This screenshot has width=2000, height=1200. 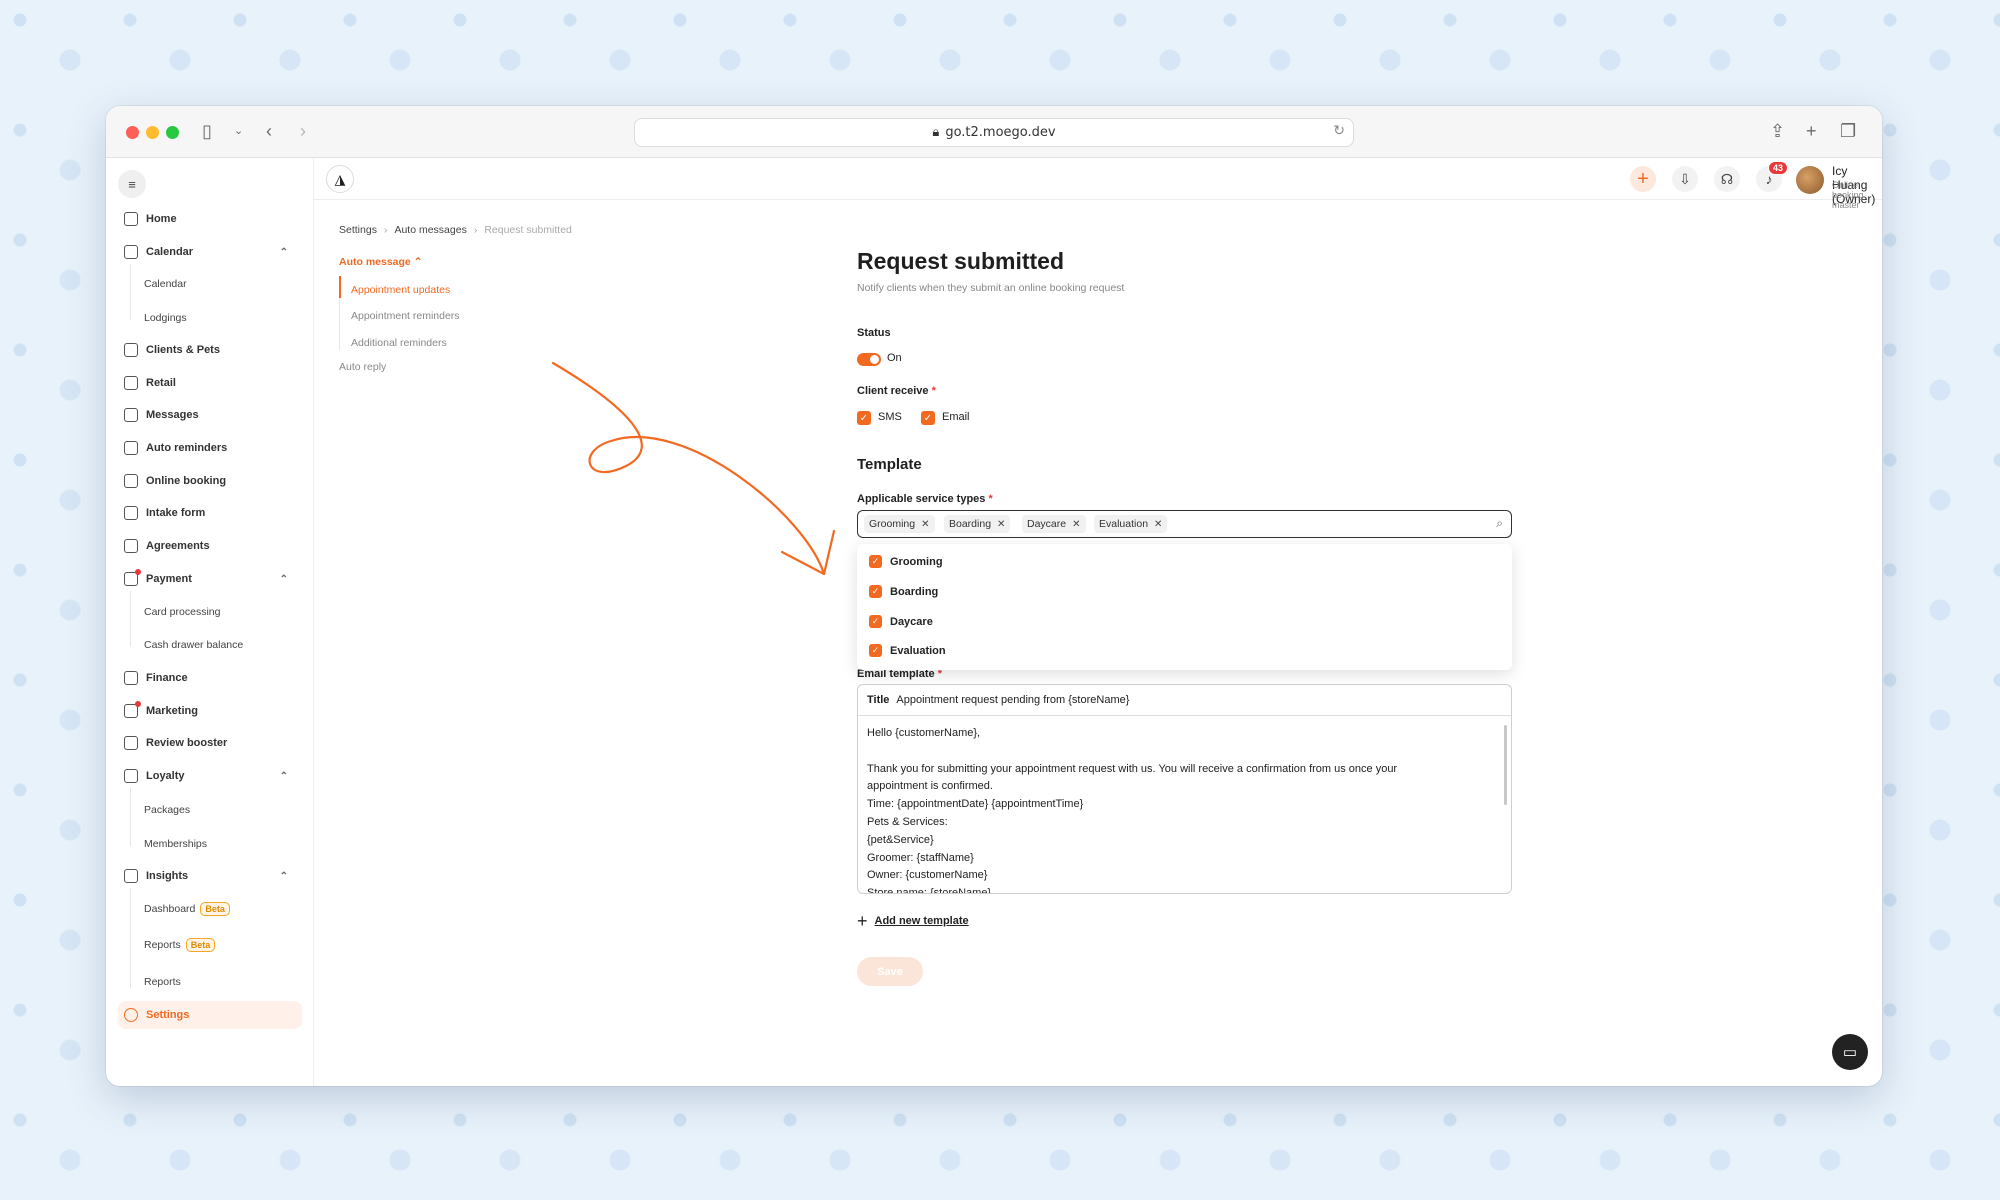 What do you see at coordinates (400, 290) in the screenshot?
I see `subnav-appointment-updates: Appointment updates` at bounding box center [400, 290].